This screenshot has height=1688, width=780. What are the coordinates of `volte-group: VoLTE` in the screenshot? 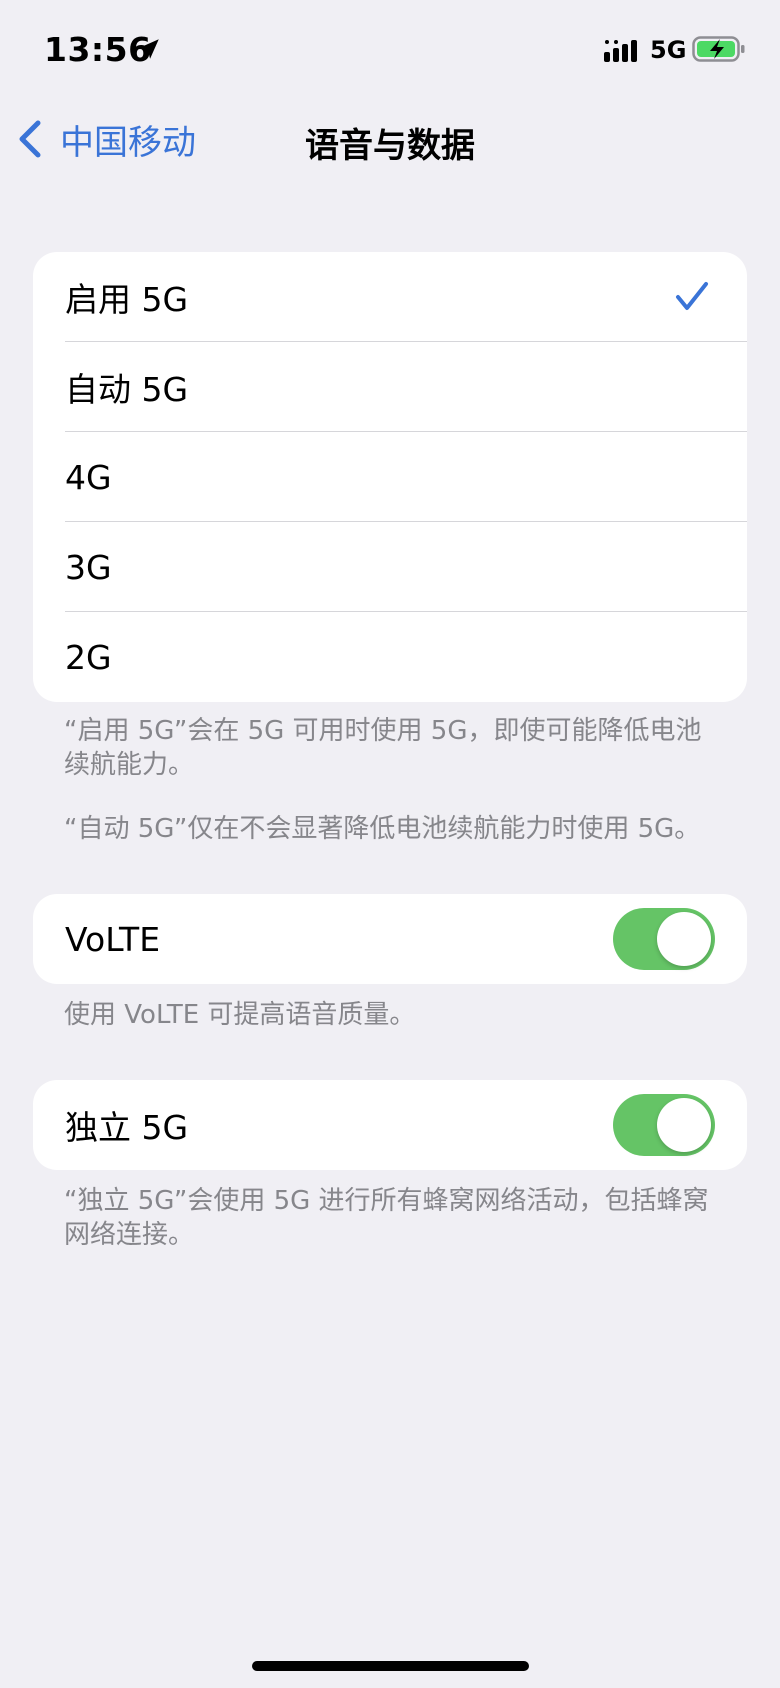 It's located at (390, 939).